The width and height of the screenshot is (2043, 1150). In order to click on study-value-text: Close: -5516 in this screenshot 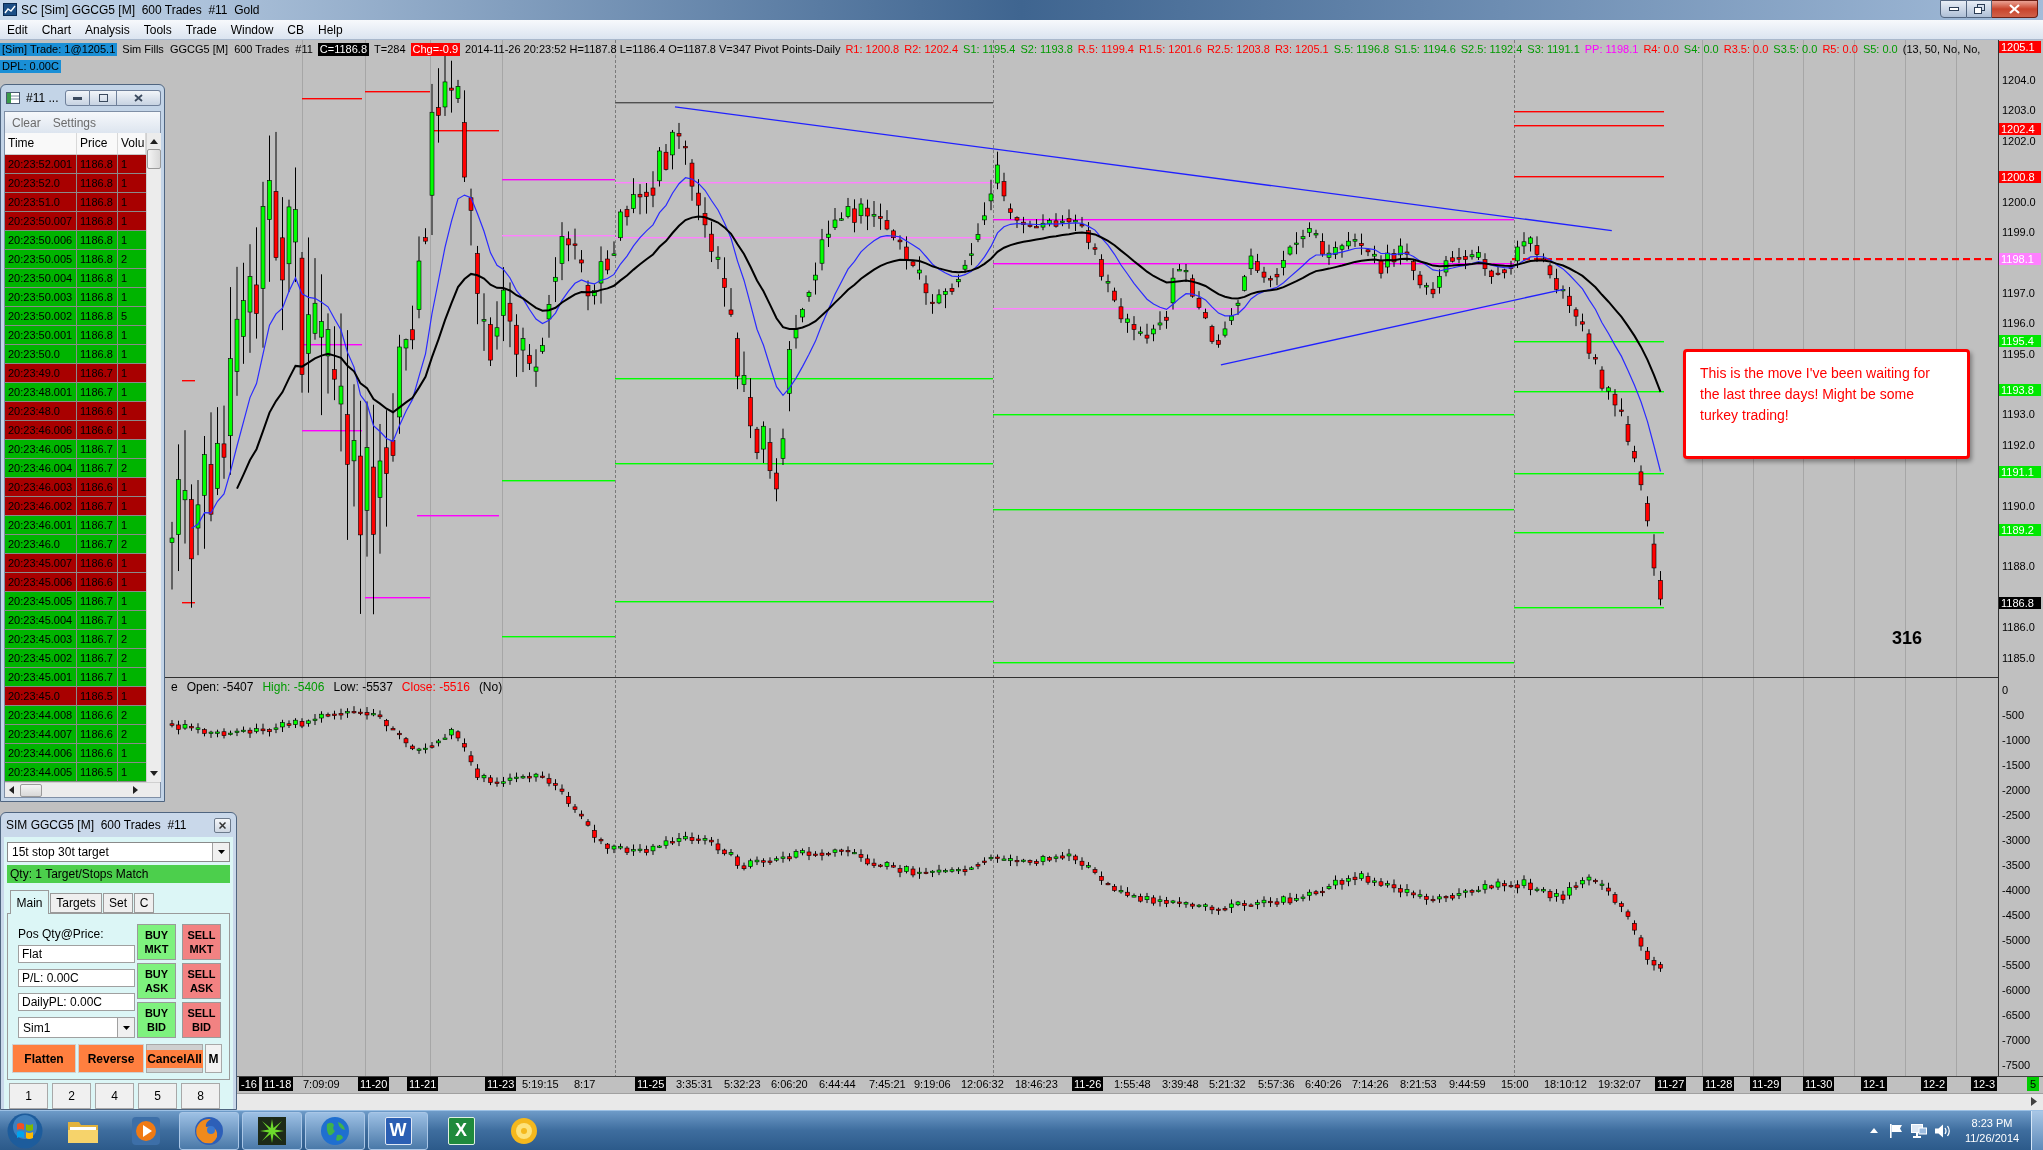, I will do `click(435, 687)`.